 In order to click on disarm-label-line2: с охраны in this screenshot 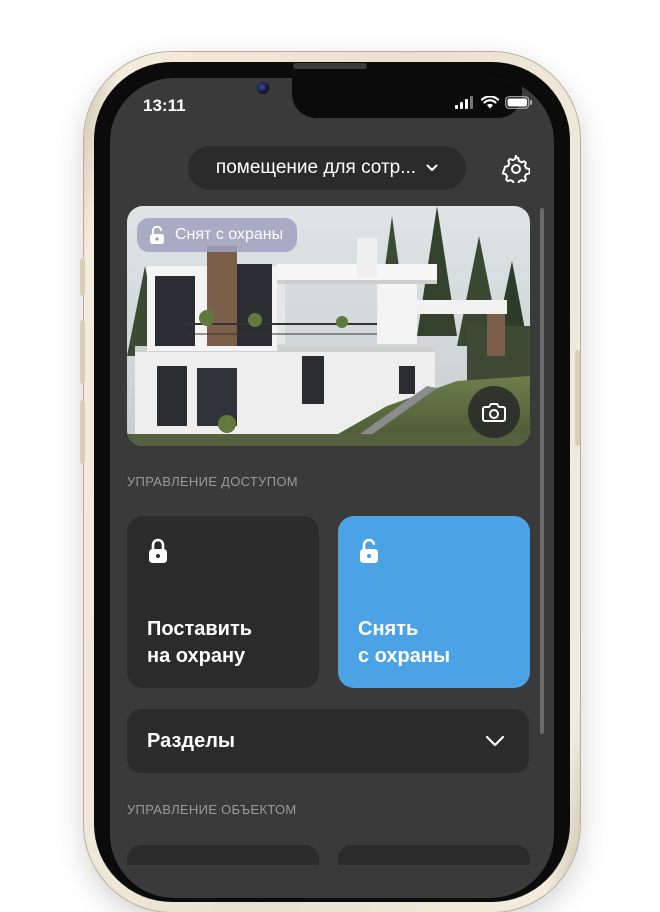, I will do `click(404, 656)`.